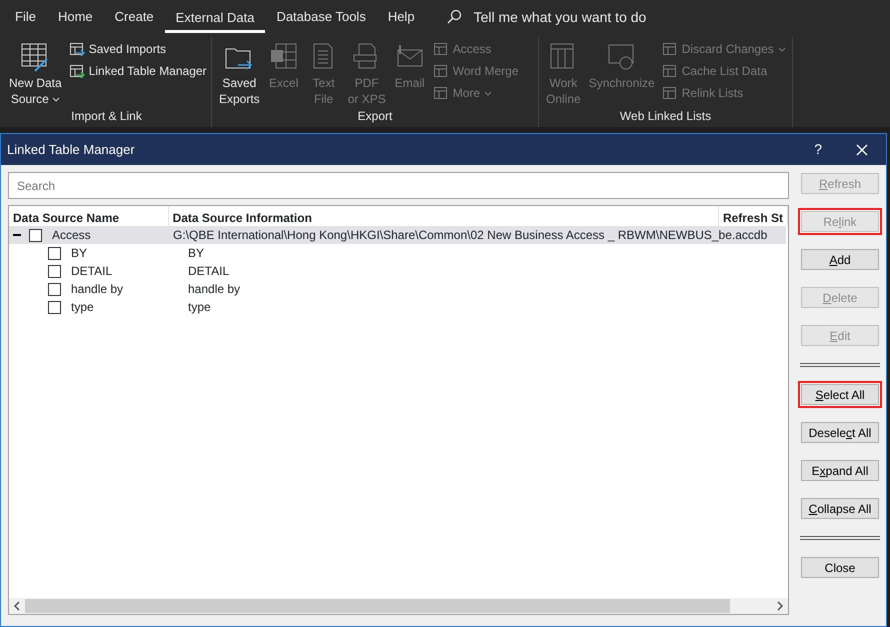  What do you see at coordinates (377, 606) in the screenshot?
I see `scrollbar-thumb` at bounding box center [377, 606].